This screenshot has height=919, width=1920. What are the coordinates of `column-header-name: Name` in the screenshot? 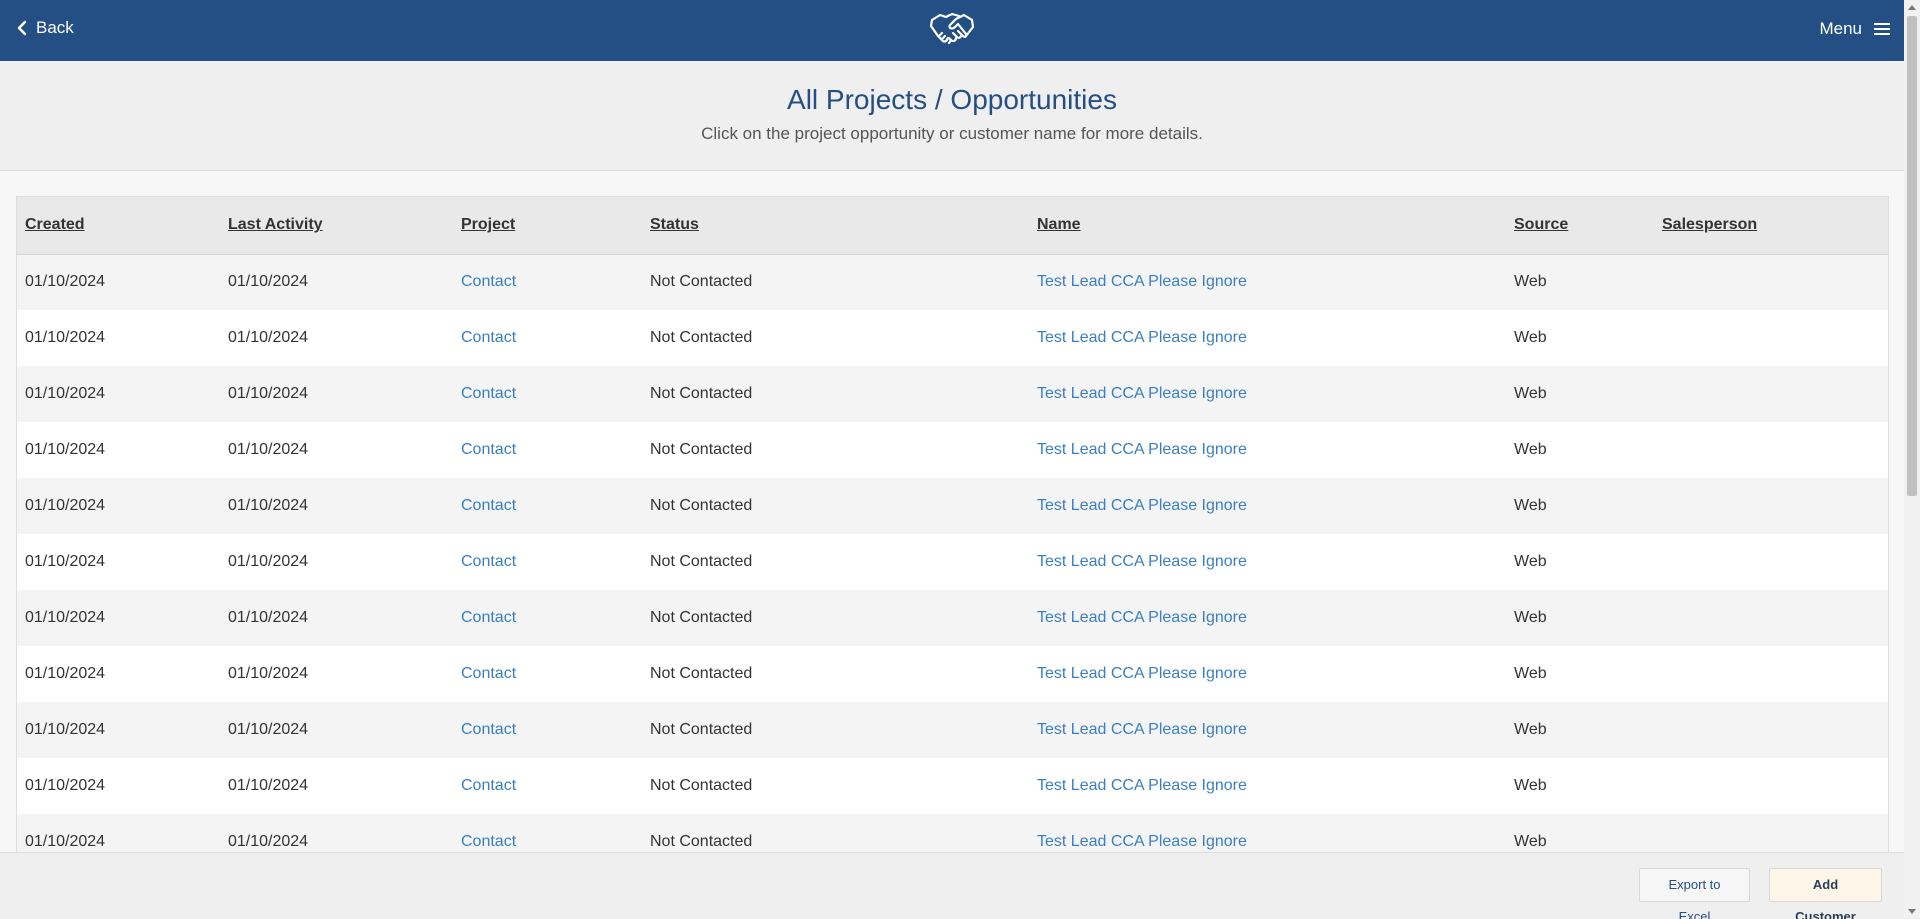 It's located at (1267, 225).